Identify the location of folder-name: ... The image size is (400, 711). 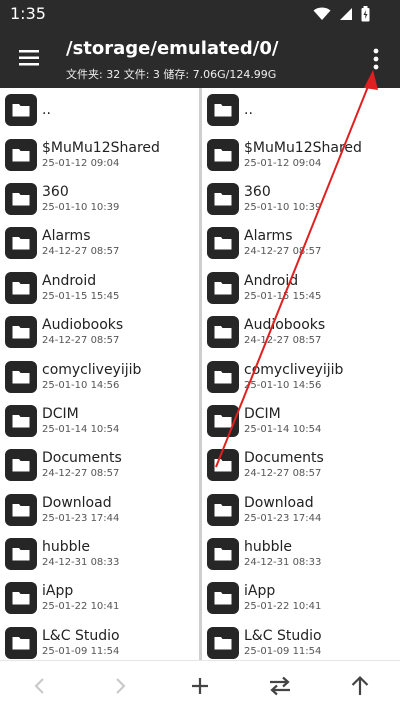
(46, 109).